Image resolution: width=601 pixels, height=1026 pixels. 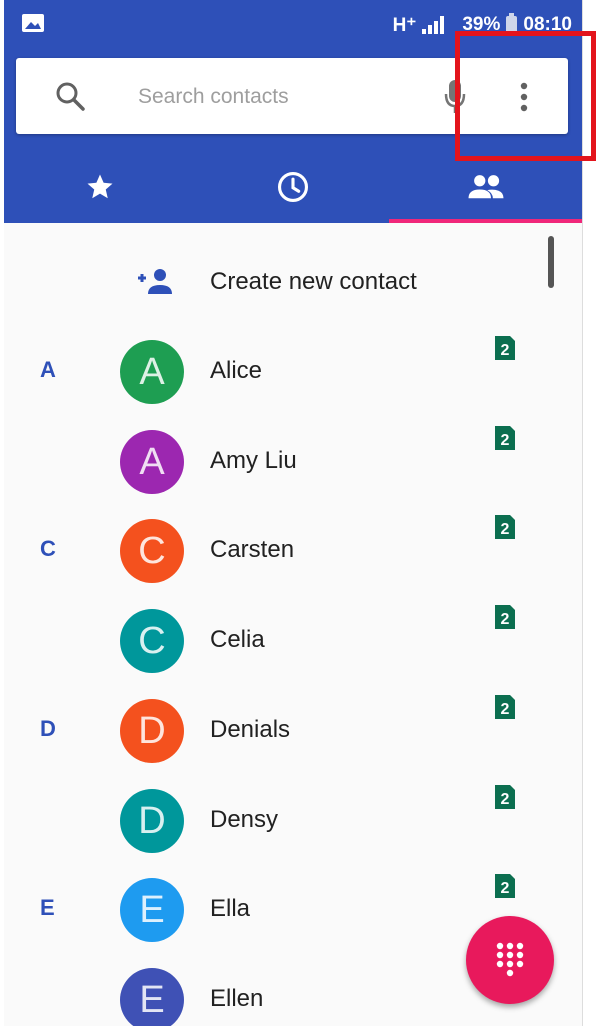 I want to click on contact-name: Amy Liu, so click(x=253, y=460).